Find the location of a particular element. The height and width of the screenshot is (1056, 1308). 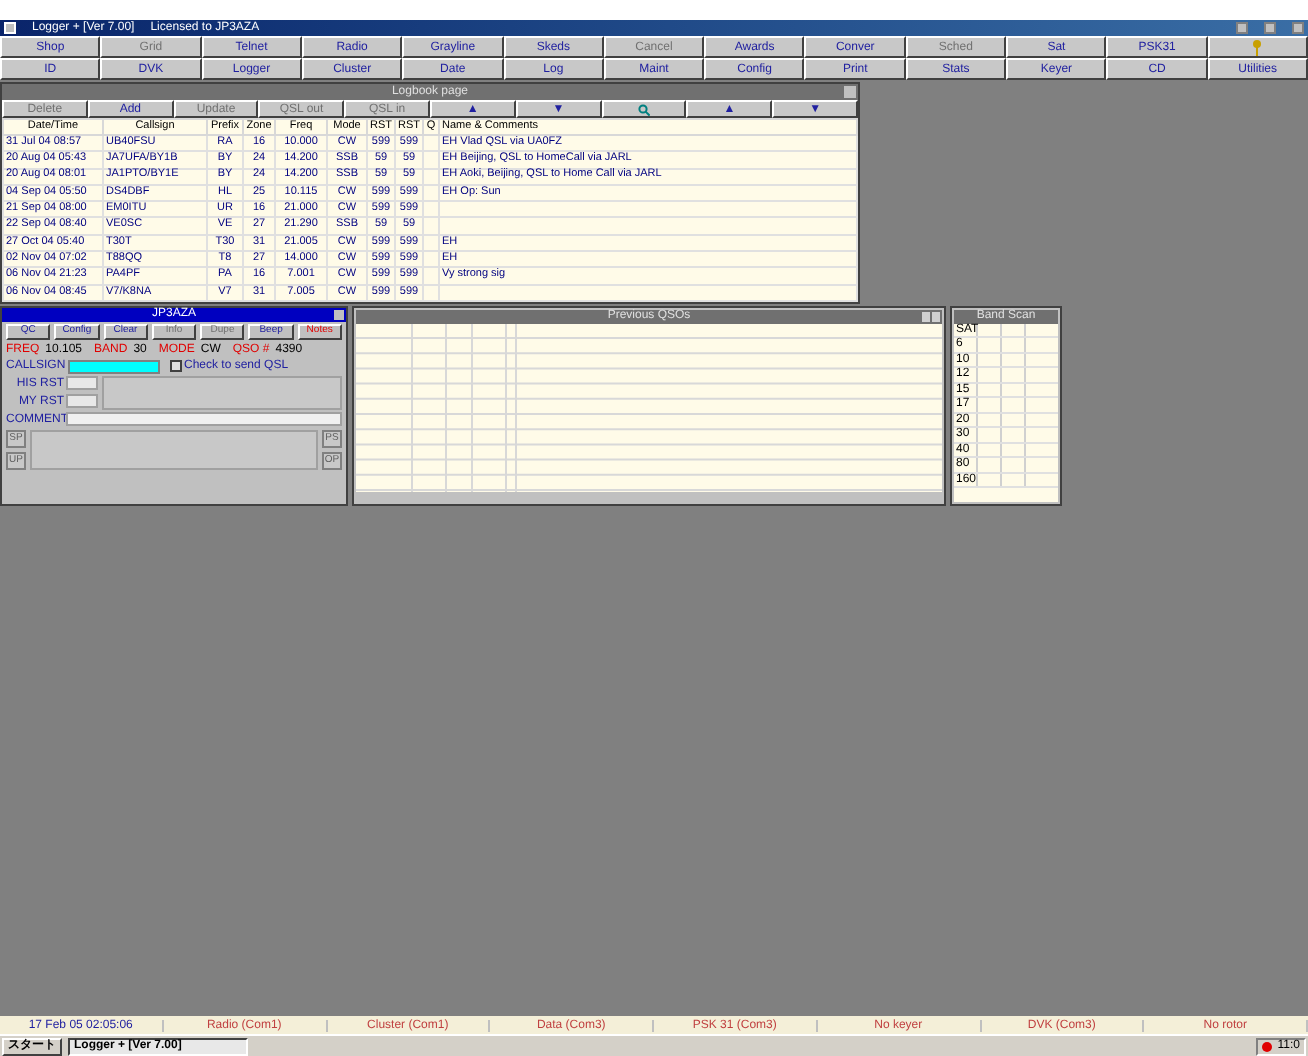

search-icon is located at coordinates (643, 109).